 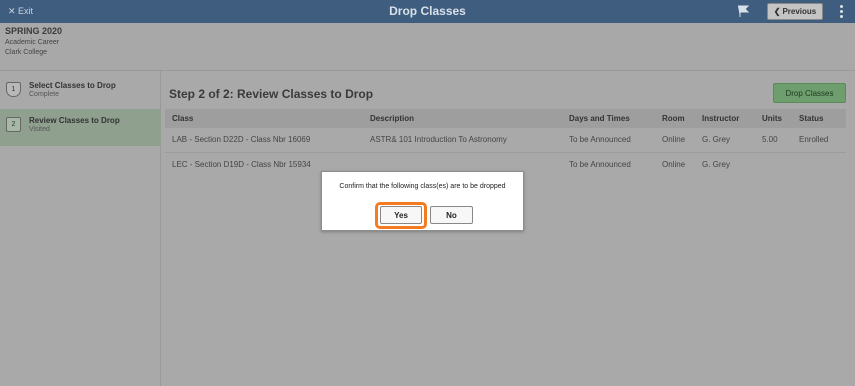 What do you see at coordinates (26, 52) in the screenshot?
I see `institution-name: Clark College` at bounding box center [26, 52].